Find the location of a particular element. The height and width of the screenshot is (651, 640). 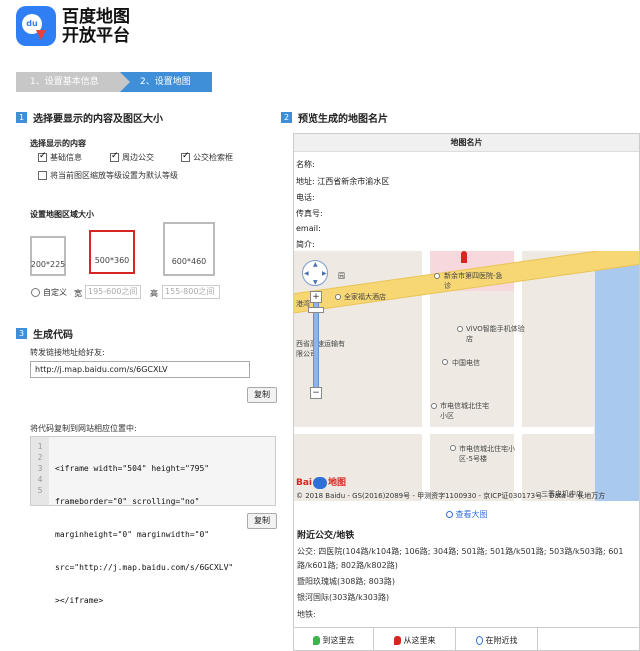

width-input: 195-600之间 is located at coordinates (113, 292).